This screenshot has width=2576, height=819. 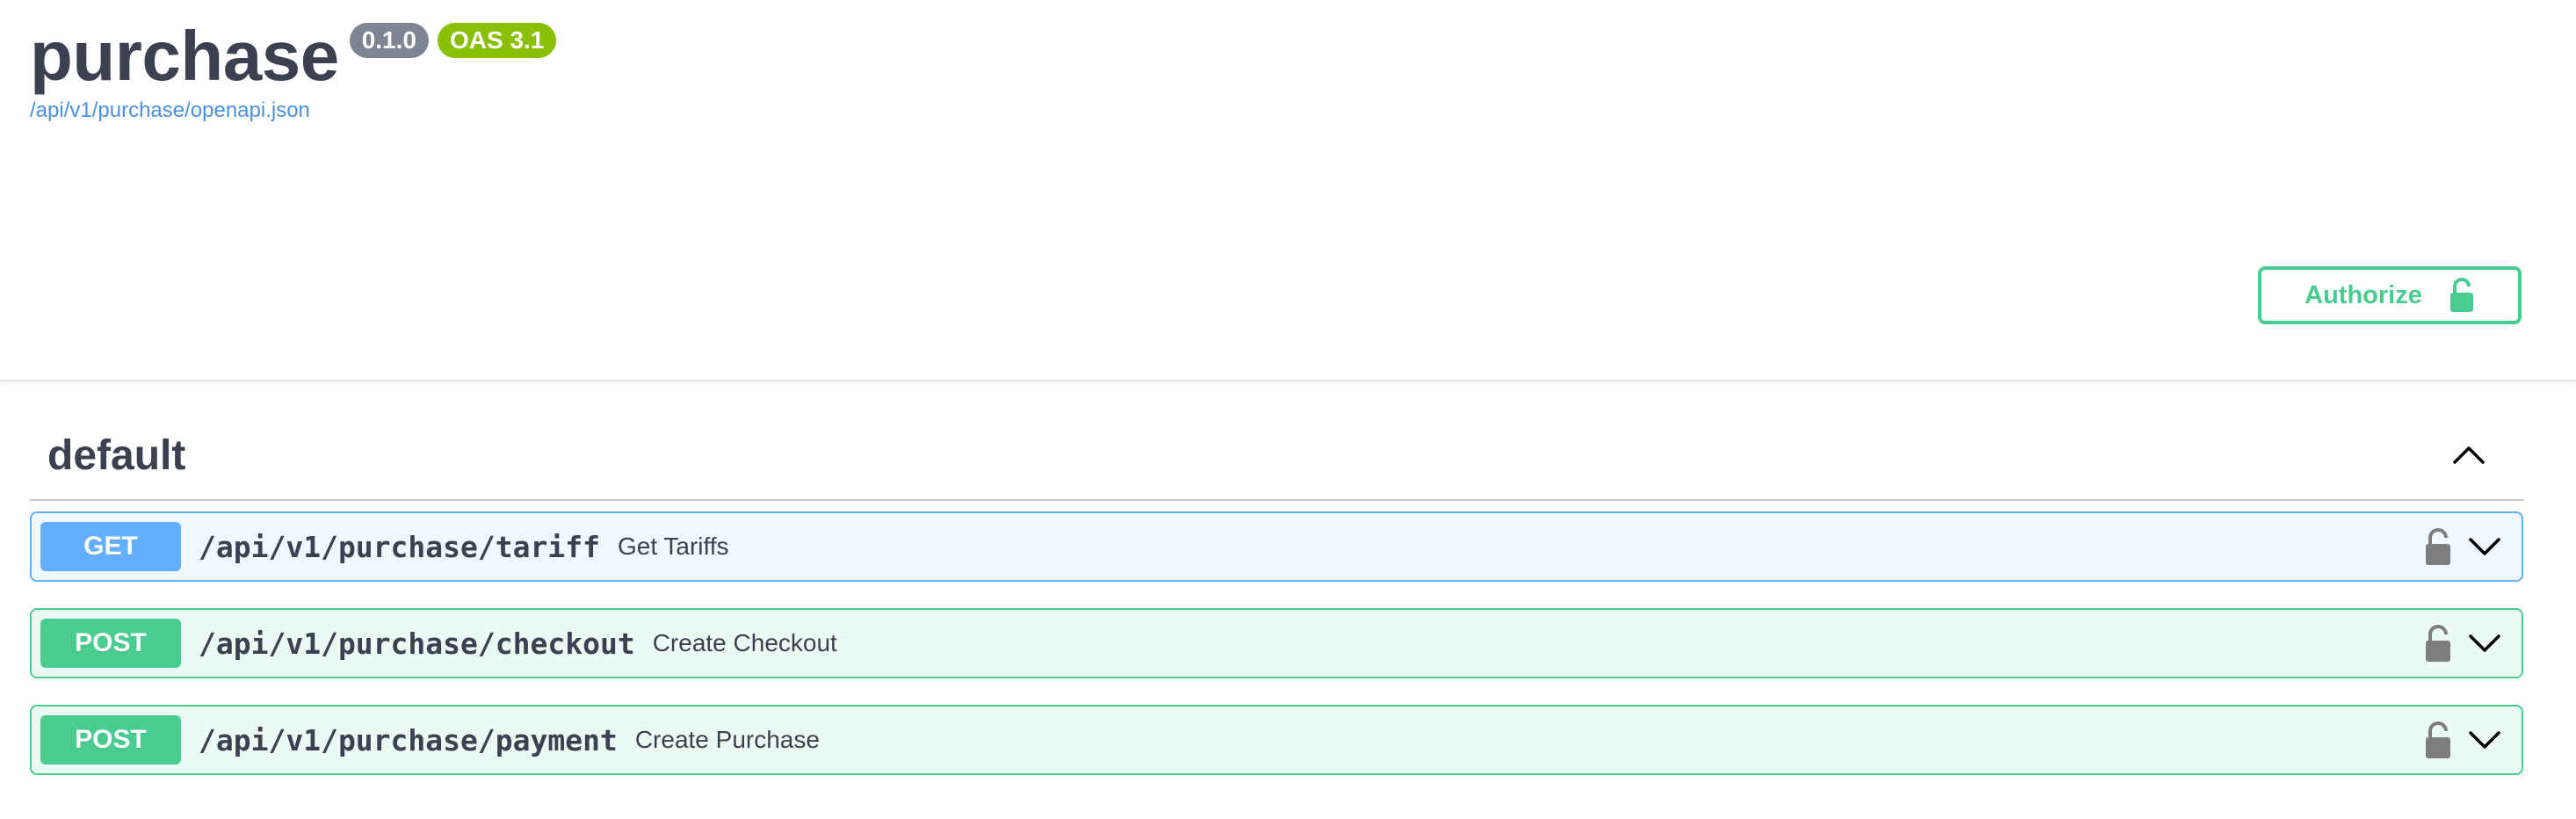 I want to click on authorize-label: Authorize, so click(x=2363, y=294).